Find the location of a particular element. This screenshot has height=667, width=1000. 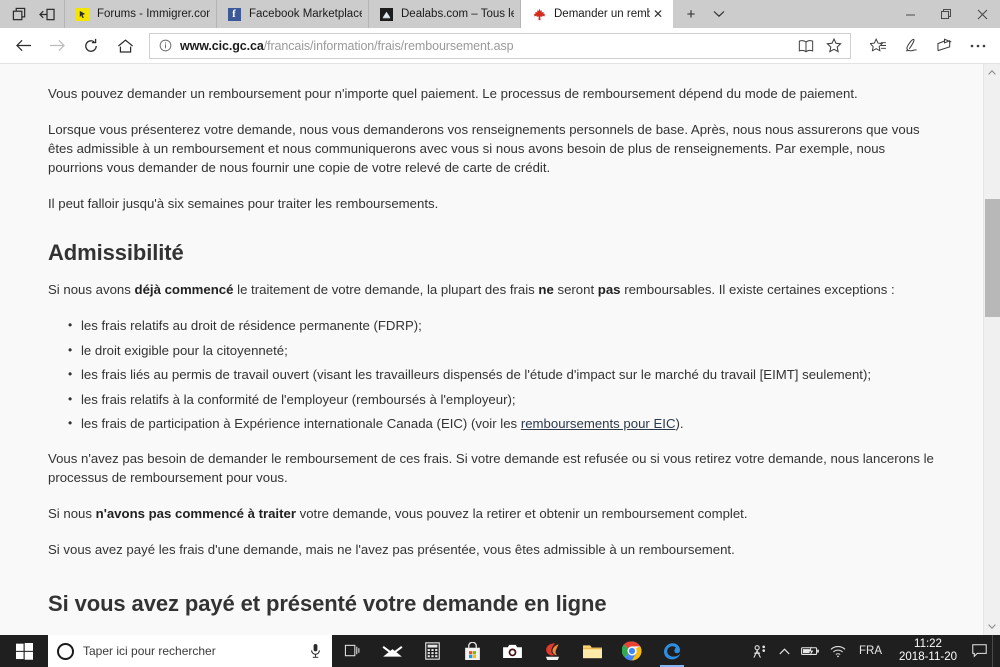

more-options-icon is located at coordinates (977, 46).